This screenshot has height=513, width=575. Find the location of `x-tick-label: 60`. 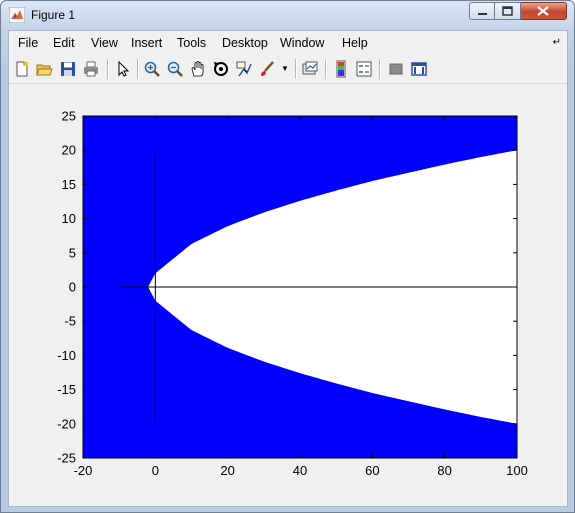

x-tick-label: 60 is located at coordinates (372, 470).